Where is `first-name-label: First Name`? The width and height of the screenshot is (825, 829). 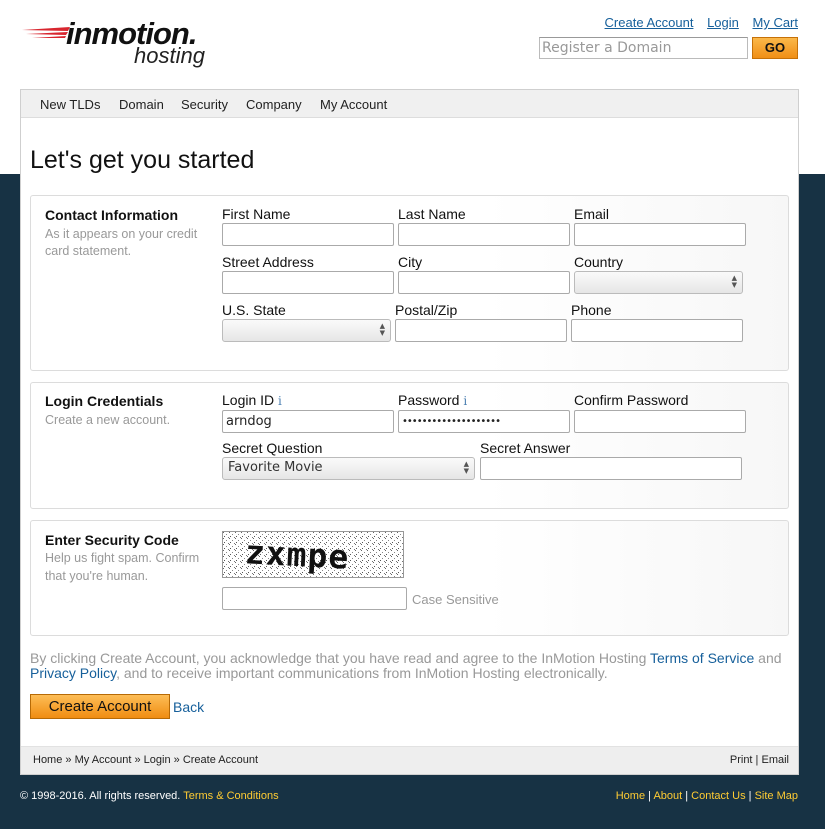
first-name-label: First Name is located at coordinates (256, 214).